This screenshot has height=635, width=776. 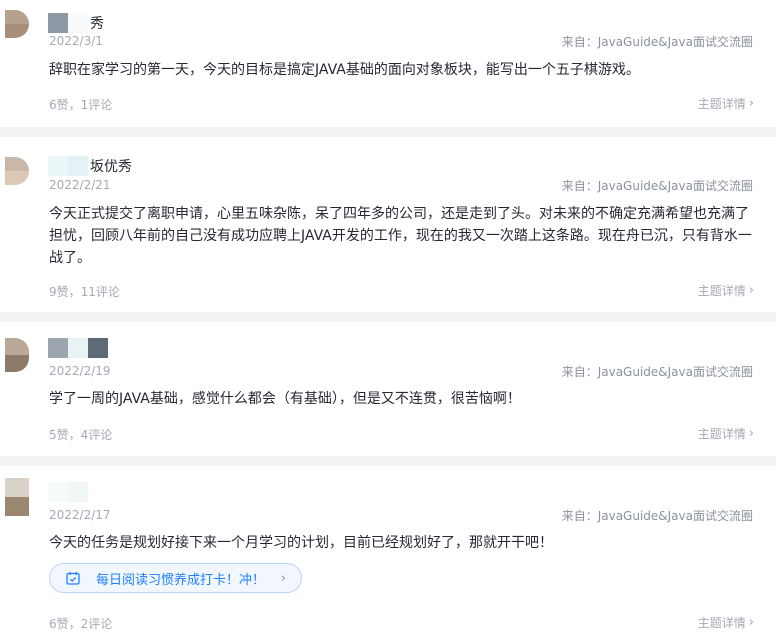 What do you see at coordinates (73, 578) in the screenshot?
I see `calendar-check-icon` at bounding box center [73, 578].